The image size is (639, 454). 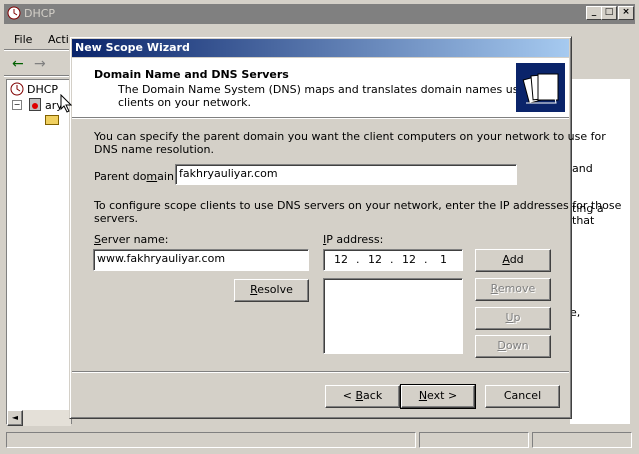 What do you see at coordinates (583, 220) in the screenshot?
I see `right-pane-text-3: that` at bounding box center [583, 220].